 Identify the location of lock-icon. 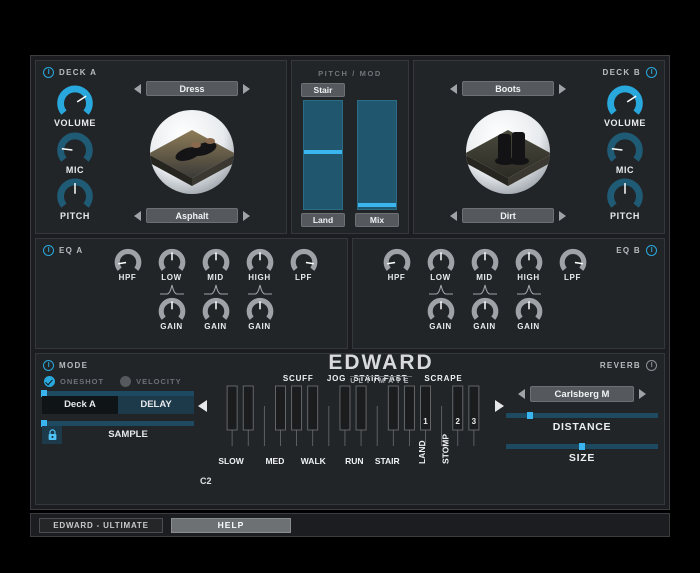
(52, 435).